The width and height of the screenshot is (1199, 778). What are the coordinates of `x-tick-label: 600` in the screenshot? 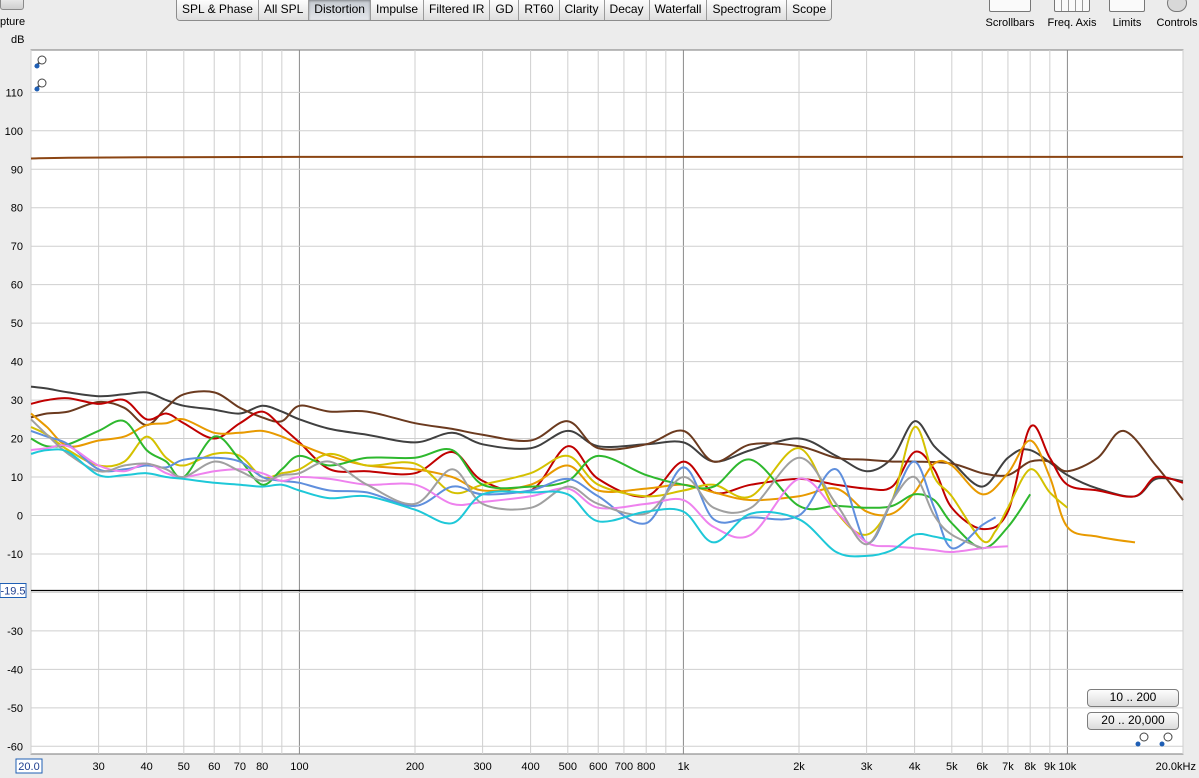 It's located at (598, 767).